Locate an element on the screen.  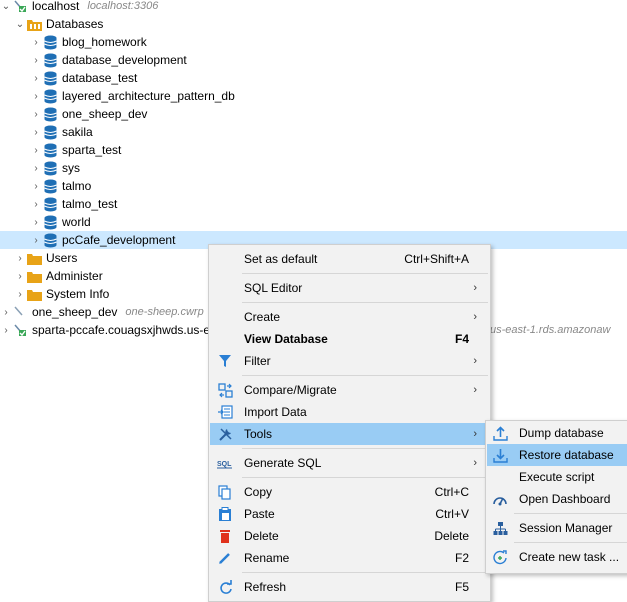
submenu-item-dump-database: Dump database is located at coordinates (557, 433).